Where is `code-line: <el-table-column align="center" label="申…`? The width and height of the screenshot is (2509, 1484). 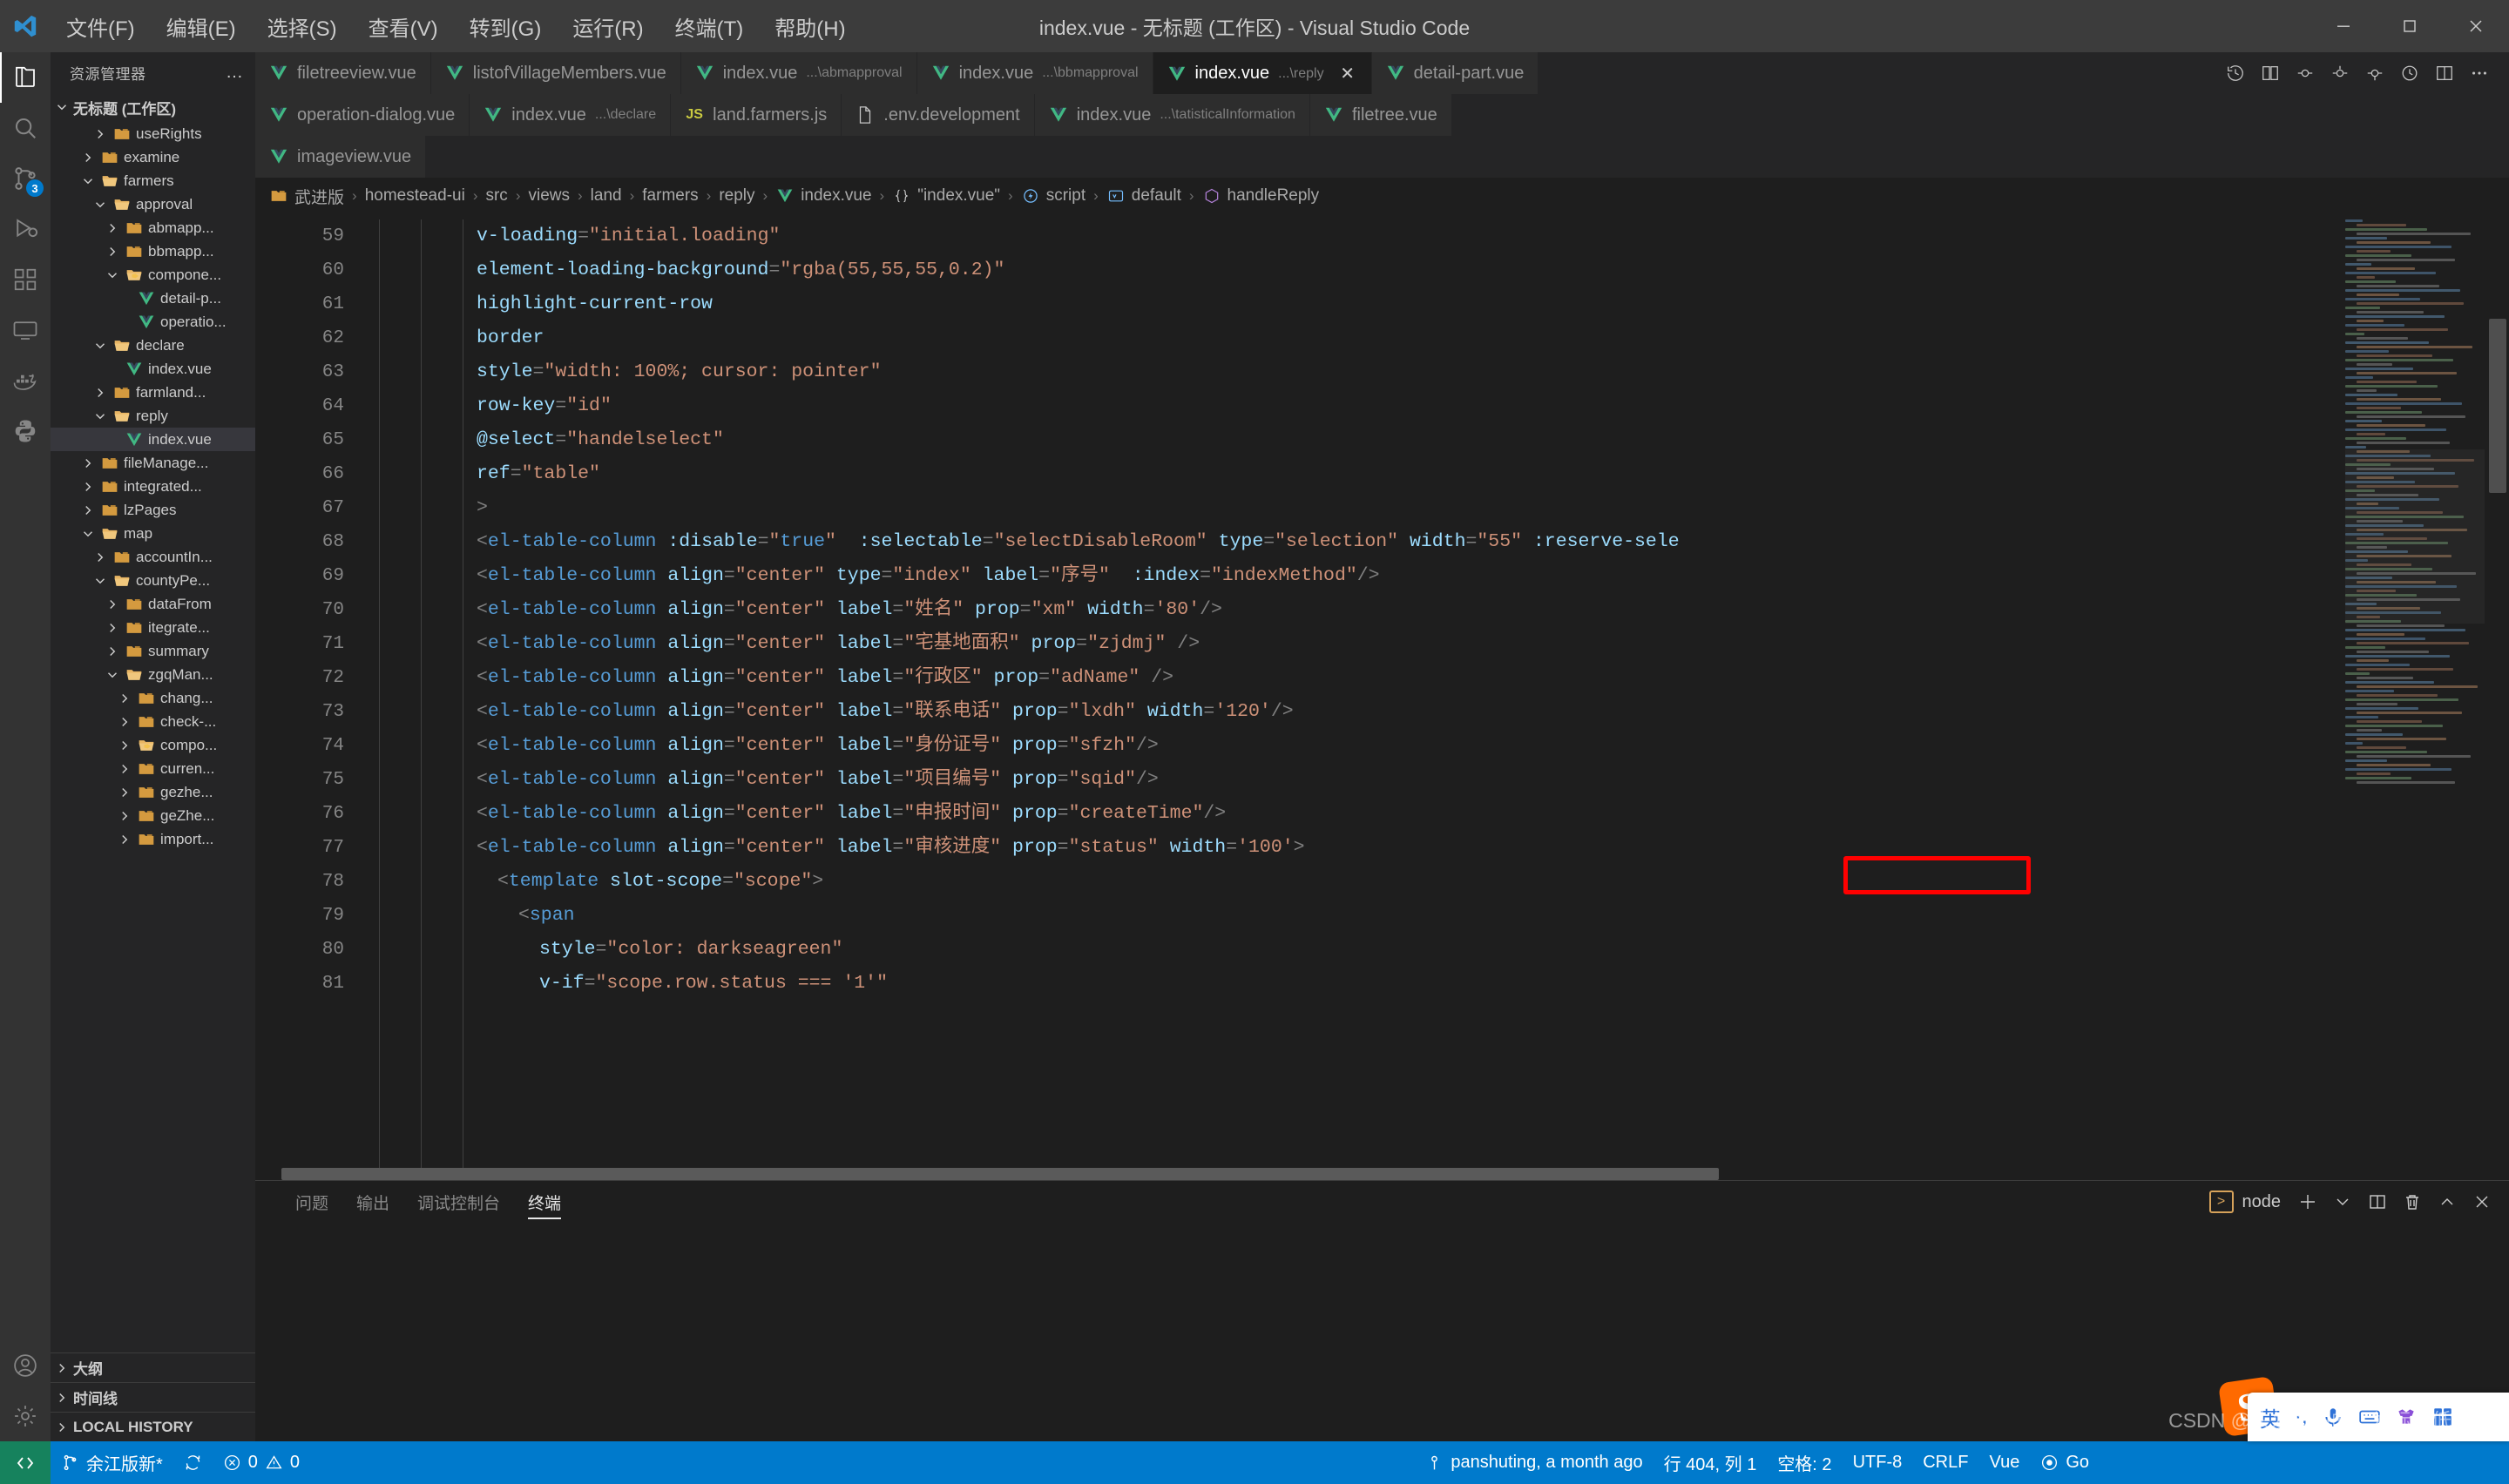
code-line: <el-table-column align="center" label="申… is located at coordinates (1433, 814).